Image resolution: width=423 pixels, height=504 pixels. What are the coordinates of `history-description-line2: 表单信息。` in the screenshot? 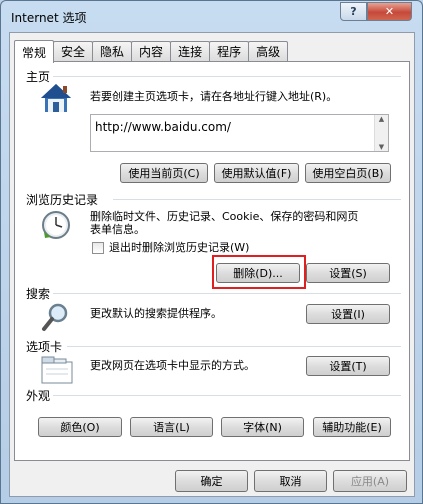 It's located at (117, 229).